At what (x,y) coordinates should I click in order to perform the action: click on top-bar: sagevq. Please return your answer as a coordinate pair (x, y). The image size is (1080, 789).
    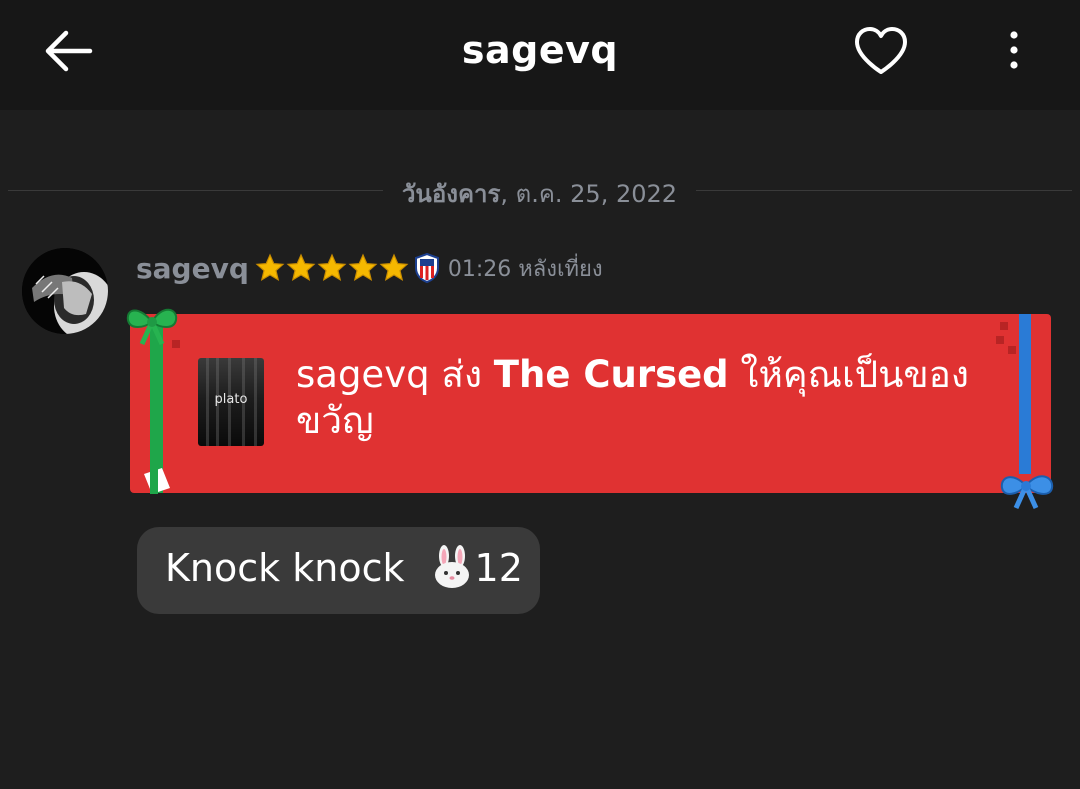
    Looking at the image, I should click on (540, 55).